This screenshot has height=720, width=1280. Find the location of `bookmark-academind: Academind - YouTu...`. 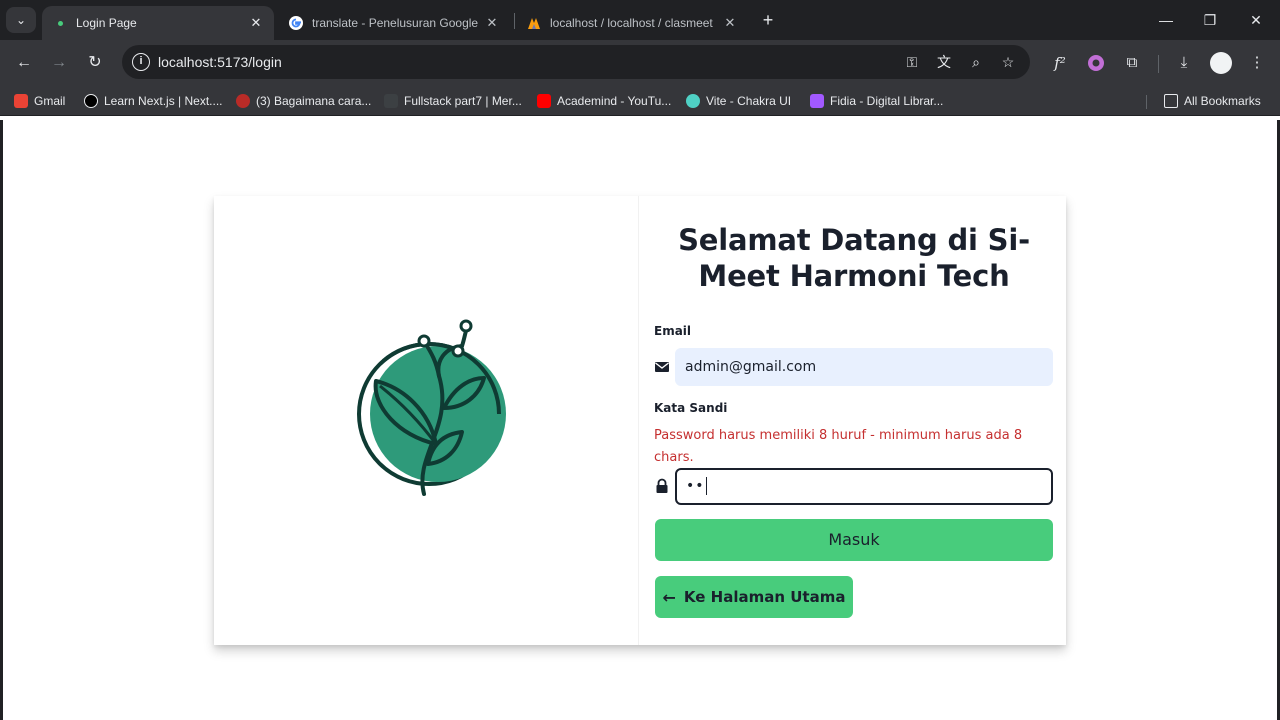

bookmark-academind: Academind - YouTu... is located at coordinates (604, 101).